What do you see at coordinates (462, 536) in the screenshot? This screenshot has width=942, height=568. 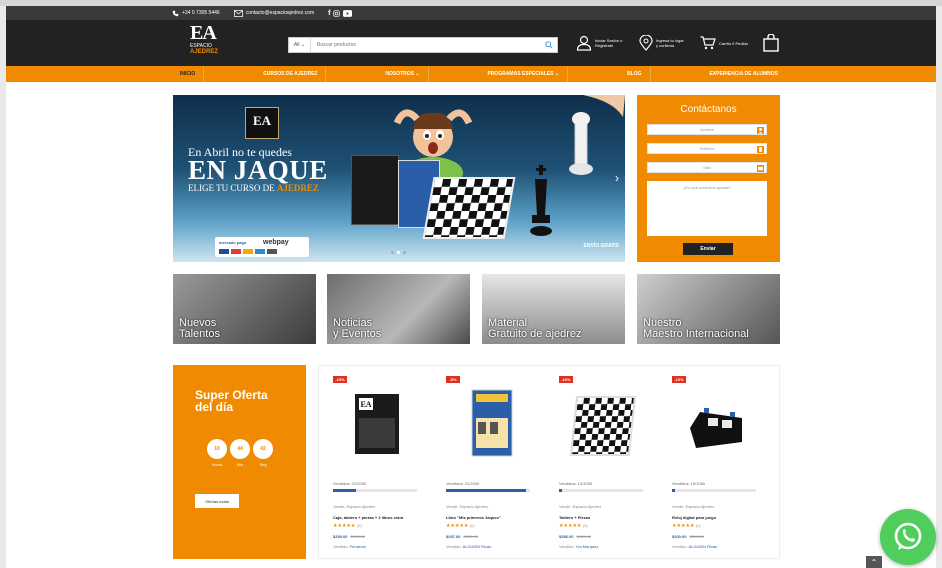 I see `product-price: $297.00 $310.00` at bounding box center [462, 536].